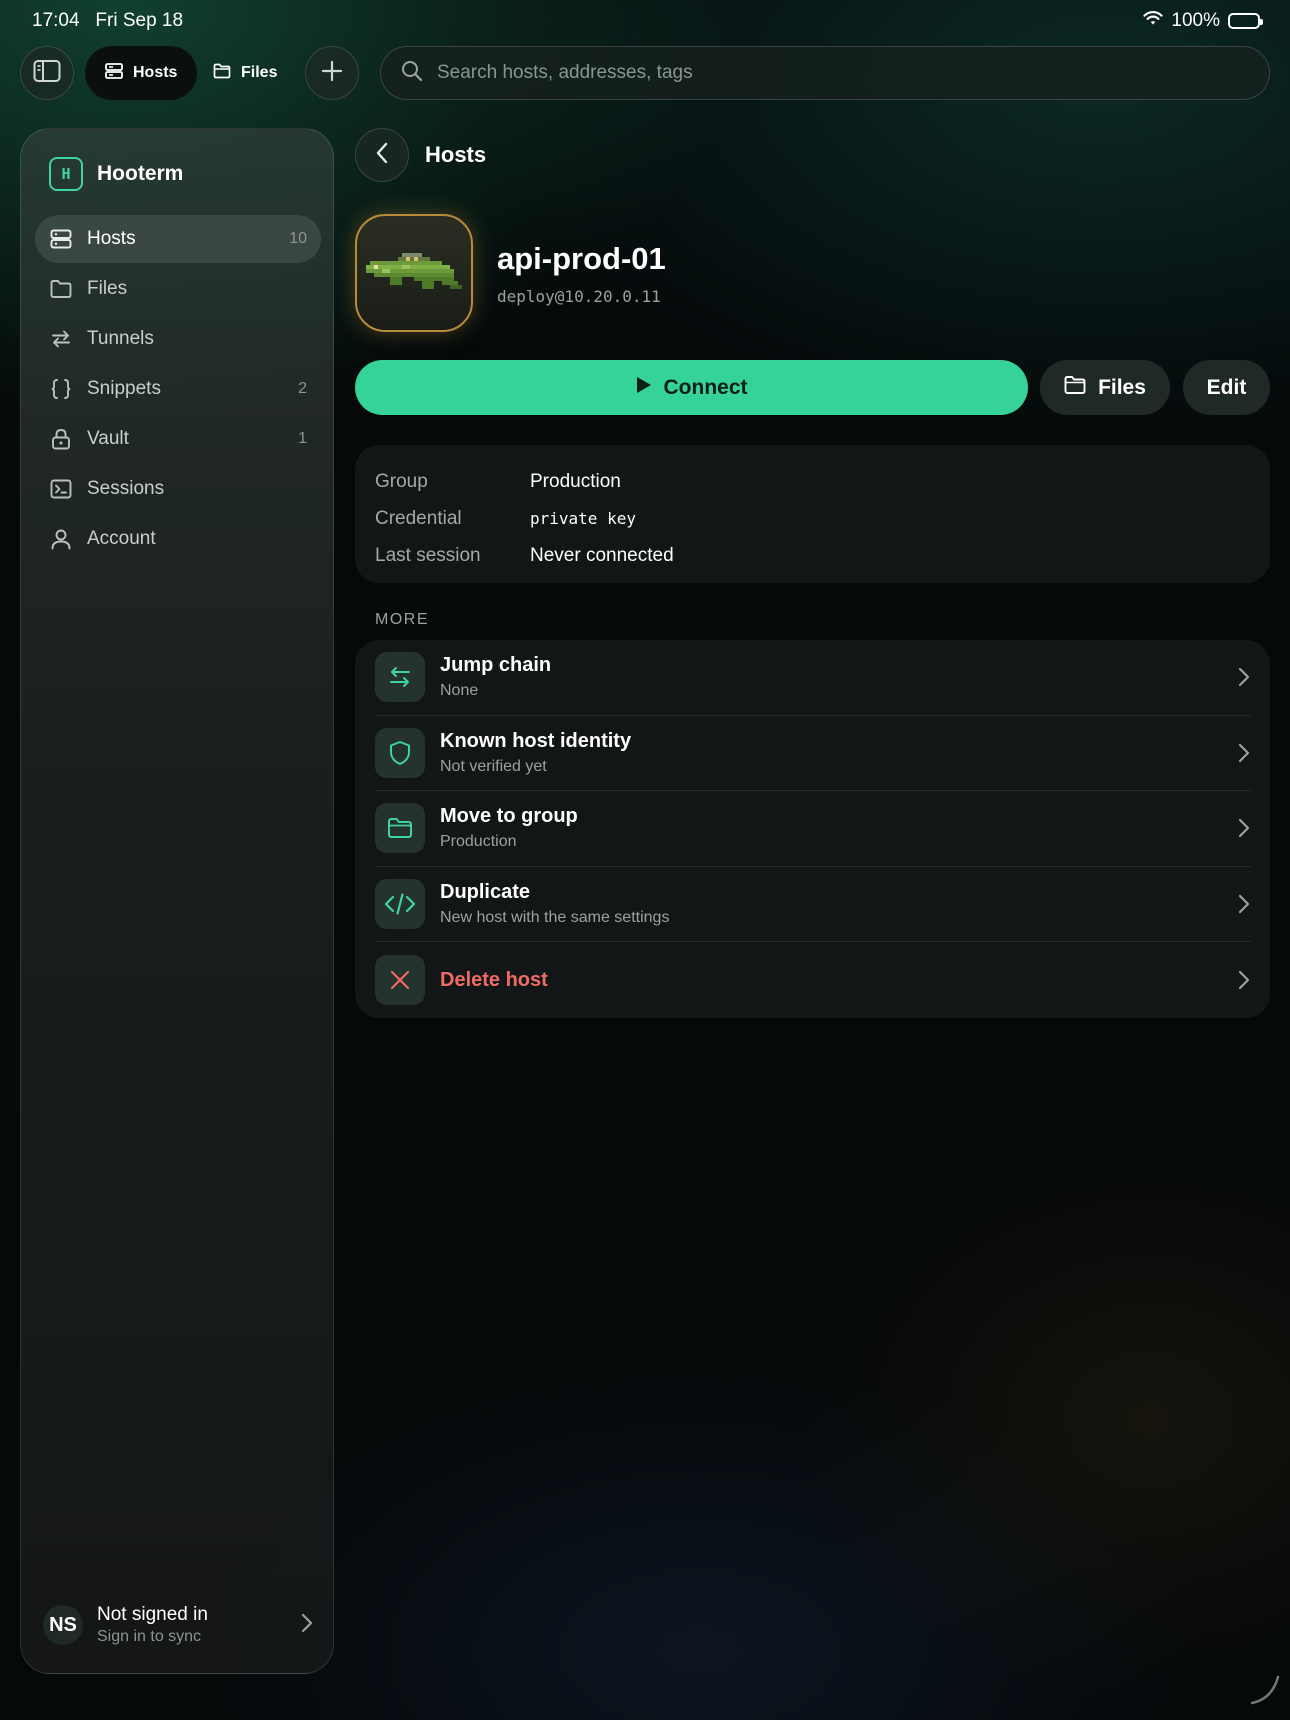 The image size is (1290, 1720). What do you see at coordinates (812, 518) in the screenshot?
I see `detail-row-credential: Credential private key` at bounding box center [812, 518].